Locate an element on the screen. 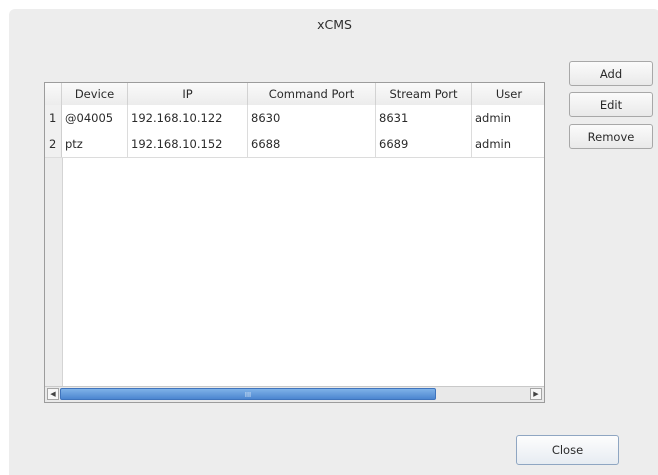  table-row: 1 @04005 192.168.10.122 8630 8631 admin is located at coordinates (294, 118).